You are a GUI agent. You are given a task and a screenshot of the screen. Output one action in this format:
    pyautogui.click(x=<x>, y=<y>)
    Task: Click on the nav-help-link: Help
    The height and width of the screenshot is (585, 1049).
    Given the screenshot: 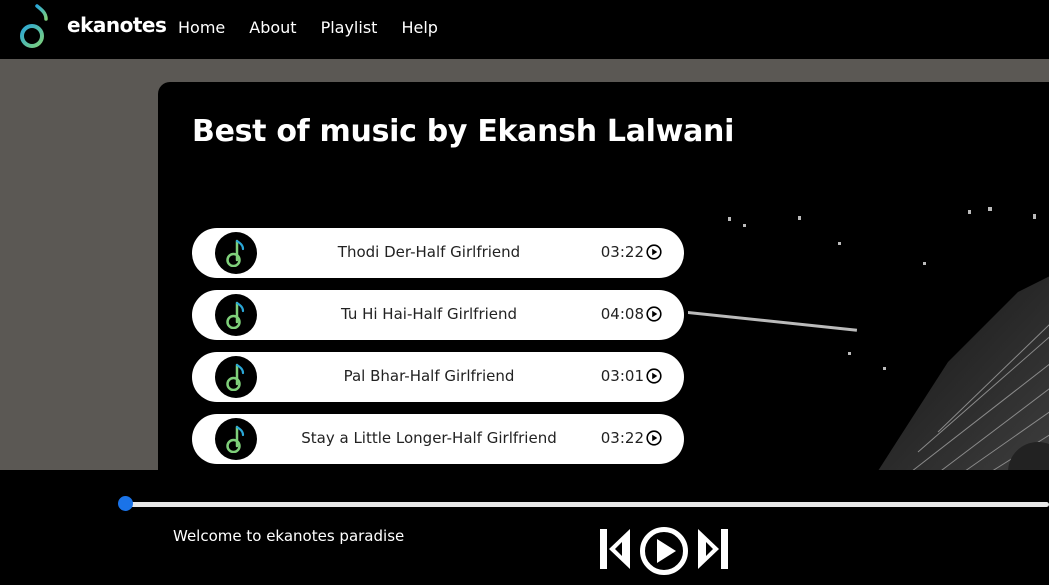 What is the action you would take?
    pyautogui.click(x=419, y=27)
    